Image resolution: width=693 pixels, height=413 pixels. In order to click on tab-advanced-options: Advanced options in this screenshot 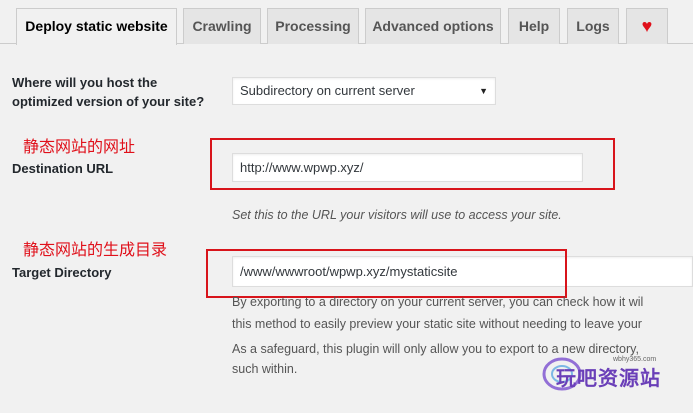, I will do `click(433, 26)`.